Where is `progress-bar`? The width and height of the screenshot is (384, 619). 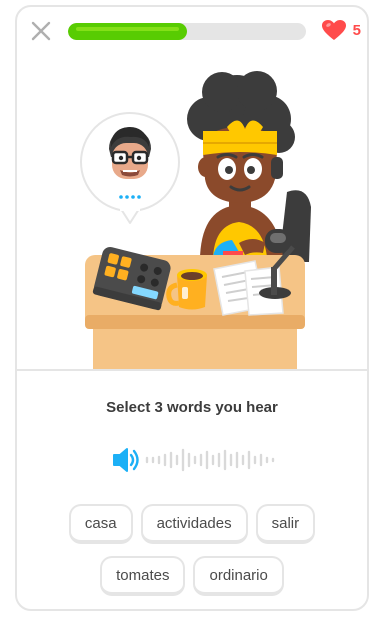 progress-bar is located at coordinates (187, 31).